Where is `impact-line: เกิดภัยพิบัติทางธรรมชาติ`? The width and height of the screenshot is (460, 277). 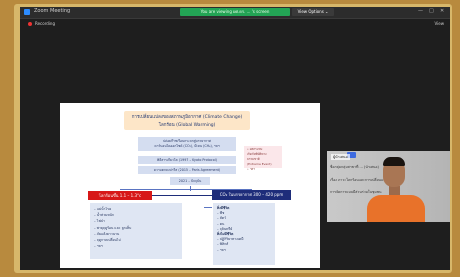
impact-line: เกิดภัยพิบัติทางธรรมชาติ is located at coordinates (257, 156).